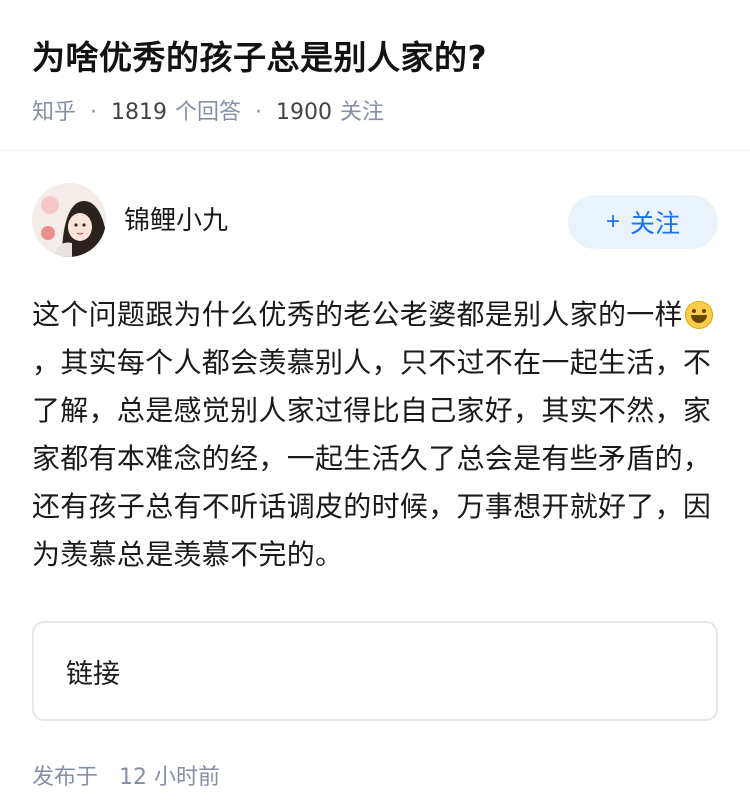  What do you see at coordinates (133, 777) in the screenshot?
I see `post-time-value: 12` at bounding box center [133, 777].